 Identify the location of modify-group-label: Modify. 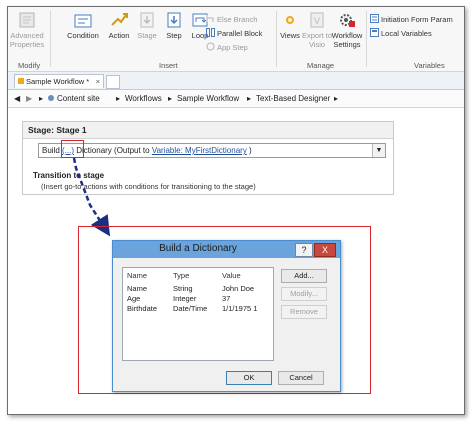
(29, 65).